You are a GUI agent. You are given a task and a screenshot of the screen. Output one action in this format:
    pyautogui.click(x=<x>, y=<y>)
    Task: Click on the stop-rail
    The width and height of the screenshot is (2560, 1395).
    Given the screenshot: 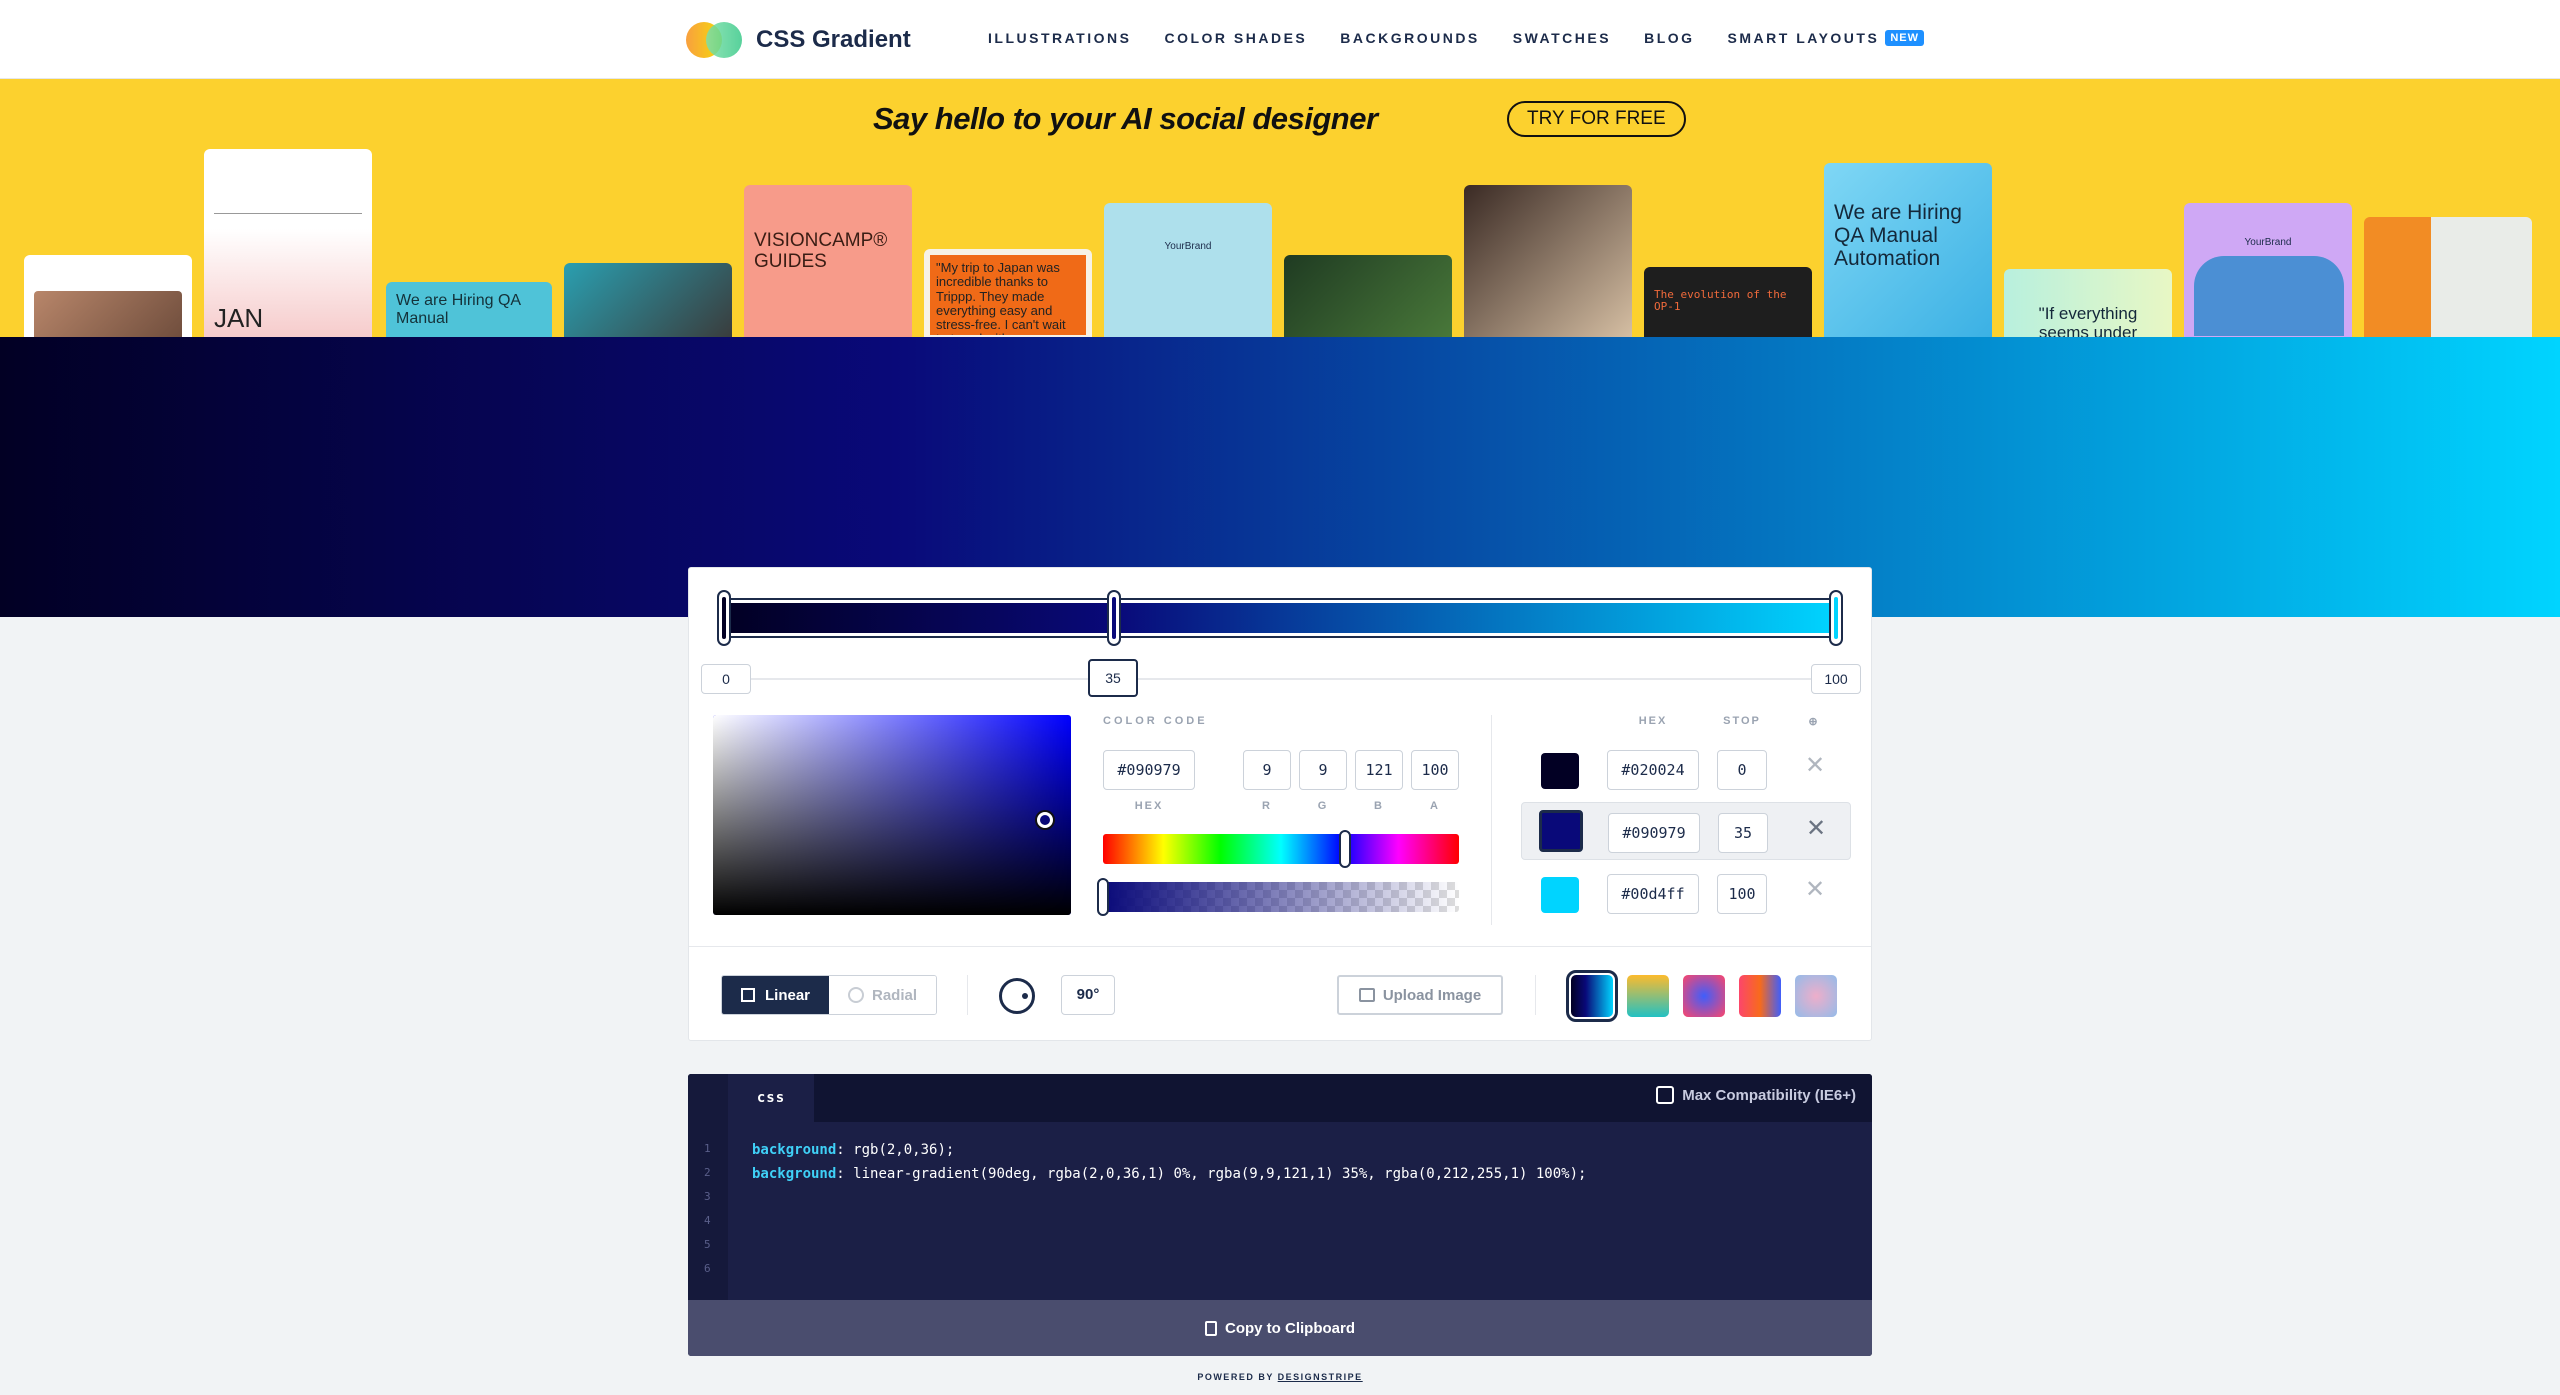 What is the action you would take?
    pyautogui.click(x=1284, y=679)
    